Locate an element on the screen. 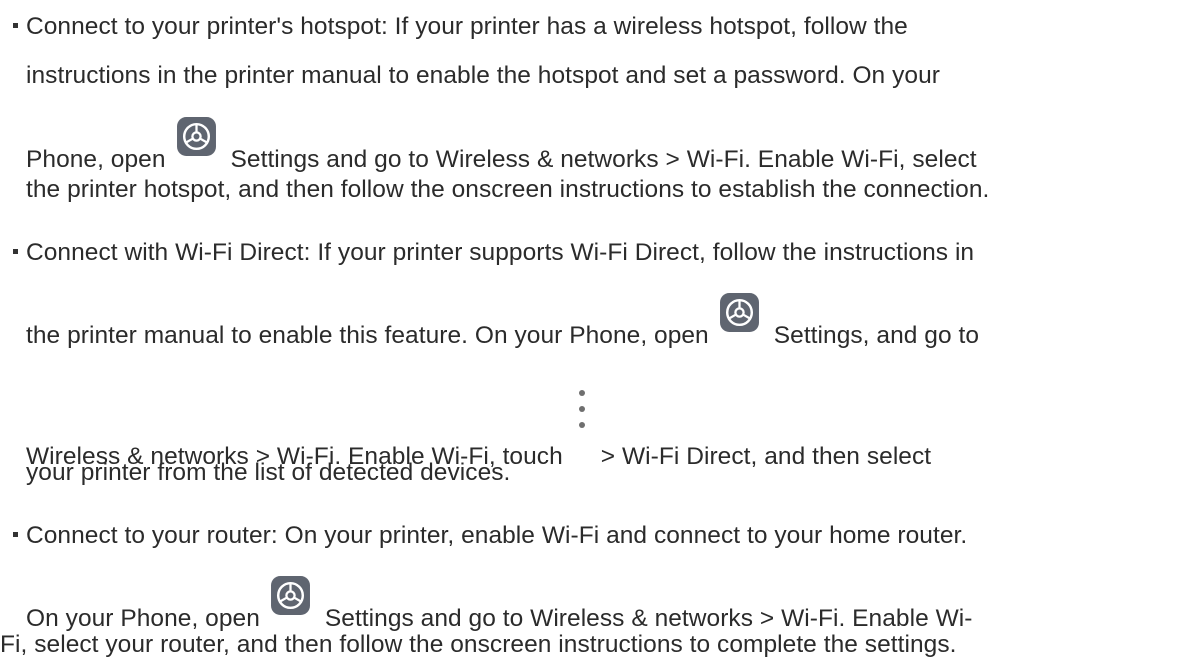  item-2-text-3b: > Wi-Fi Direct, and then select is located at coordinates (766, 456).